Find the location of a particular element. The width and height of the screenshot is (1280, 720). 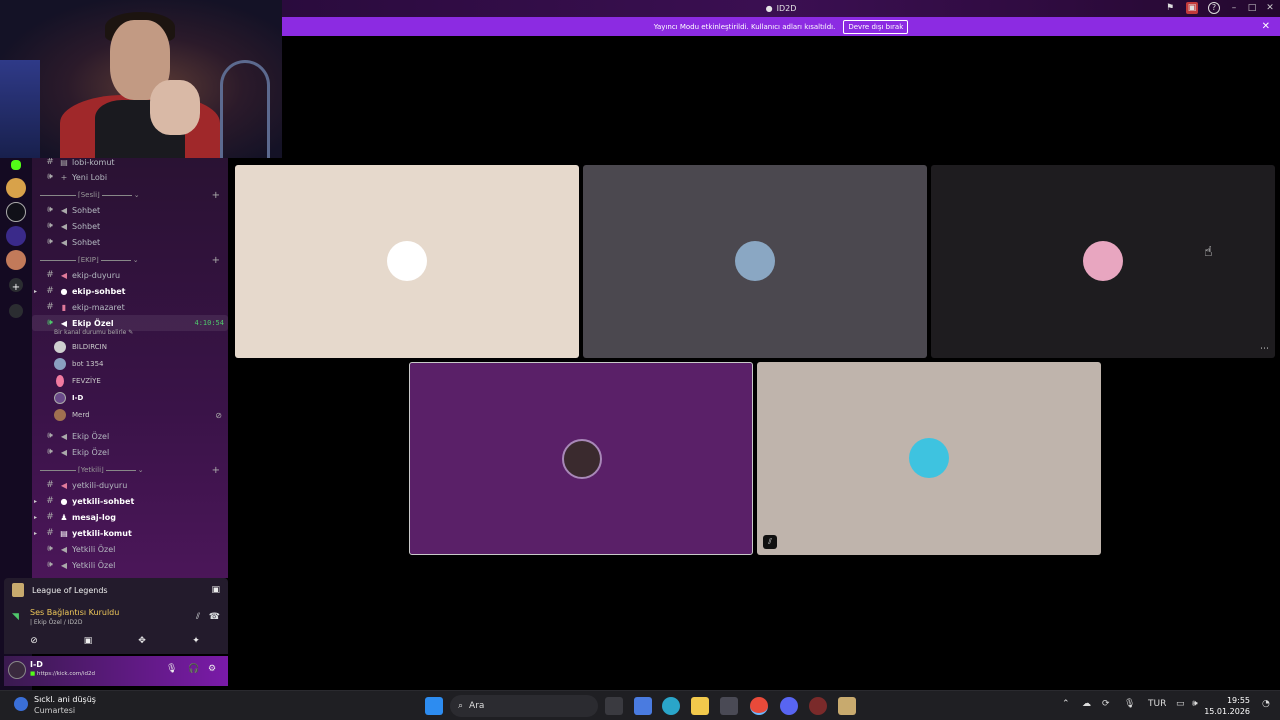

category-sesli: ⌈Sesli⌋ ⌄ + is located at coordinates (130, 195).